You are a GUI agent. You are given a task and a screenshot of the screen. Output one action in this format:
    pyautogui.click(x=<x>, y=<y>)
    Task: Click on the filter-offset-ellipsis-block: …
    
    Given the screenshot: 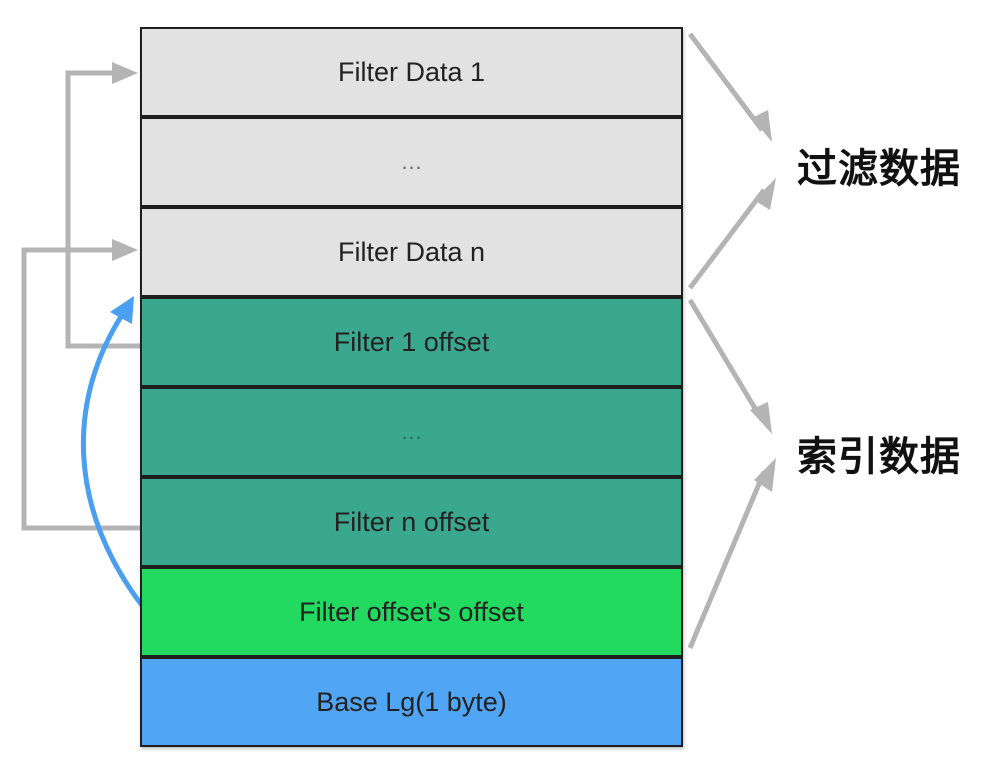 What is the action you would take?
    pyautogui.click(x=411, y=432)
    